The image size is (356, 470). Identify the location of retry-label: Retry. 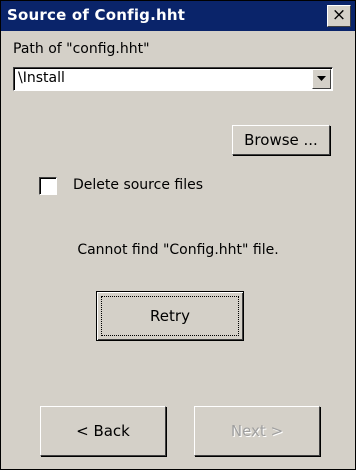
(170, 316).